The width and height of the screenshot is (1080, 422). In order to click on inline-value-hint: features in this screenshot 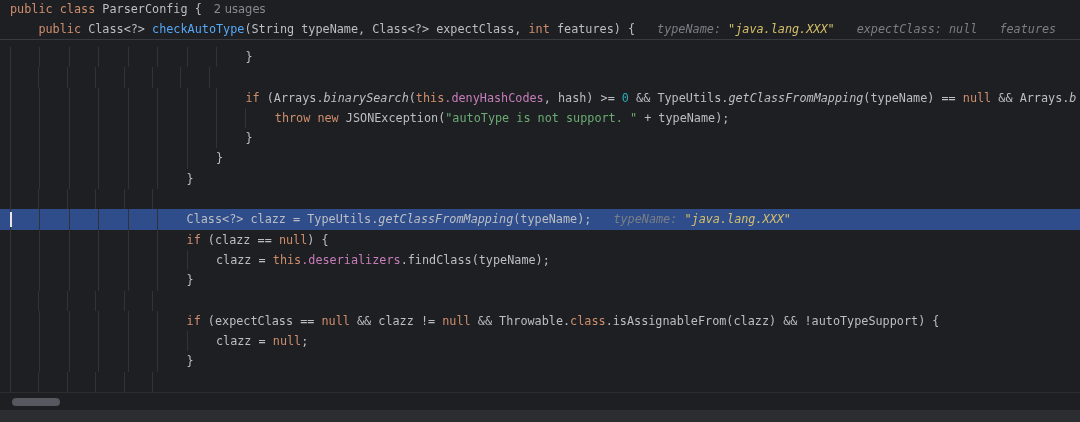, I will do `click(1028, 29)`.